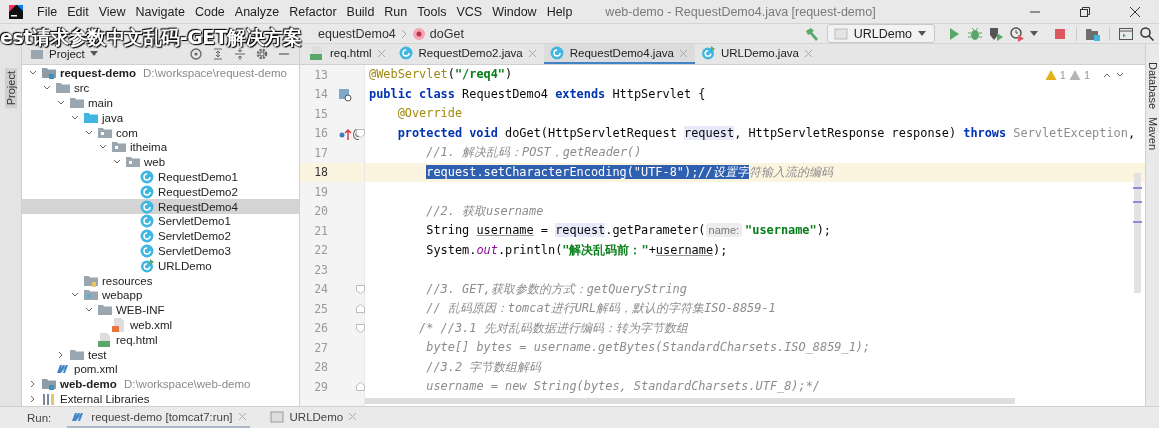 The height and width of the screenshot is (428, 1159). Describe the element at coordinates (240, 54) in the screenshot. I see `expand-all-icon` at that location.